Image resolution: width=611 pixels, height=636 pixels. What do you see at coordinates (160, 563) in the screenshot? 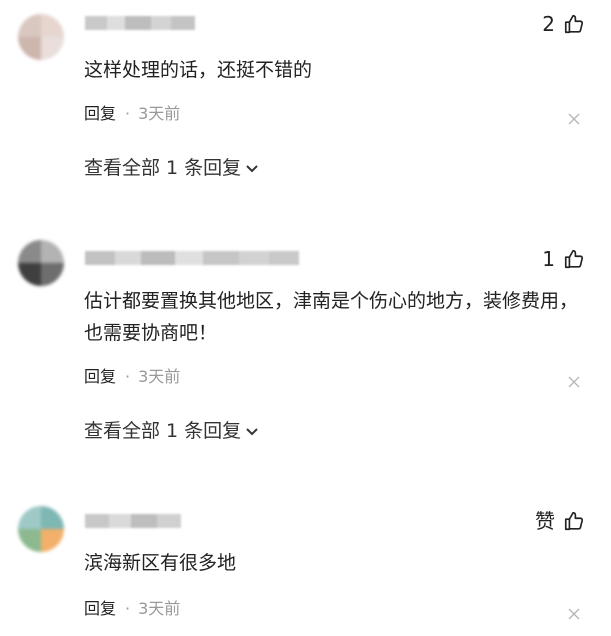
I see `comment-text: 滨海新区有很多地` at bounding box center [160, 563].